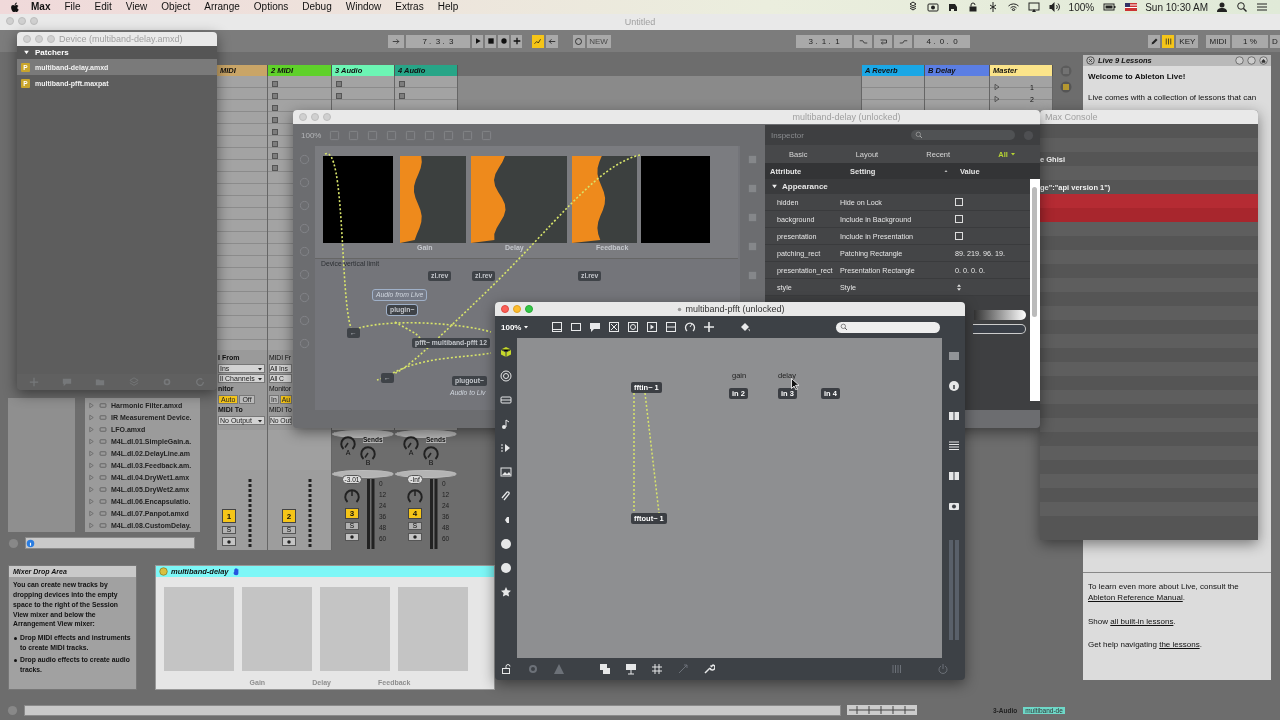  Describe the element at coordinates (614, 327) in the screenshot. I see `toggle-icon` at that location.